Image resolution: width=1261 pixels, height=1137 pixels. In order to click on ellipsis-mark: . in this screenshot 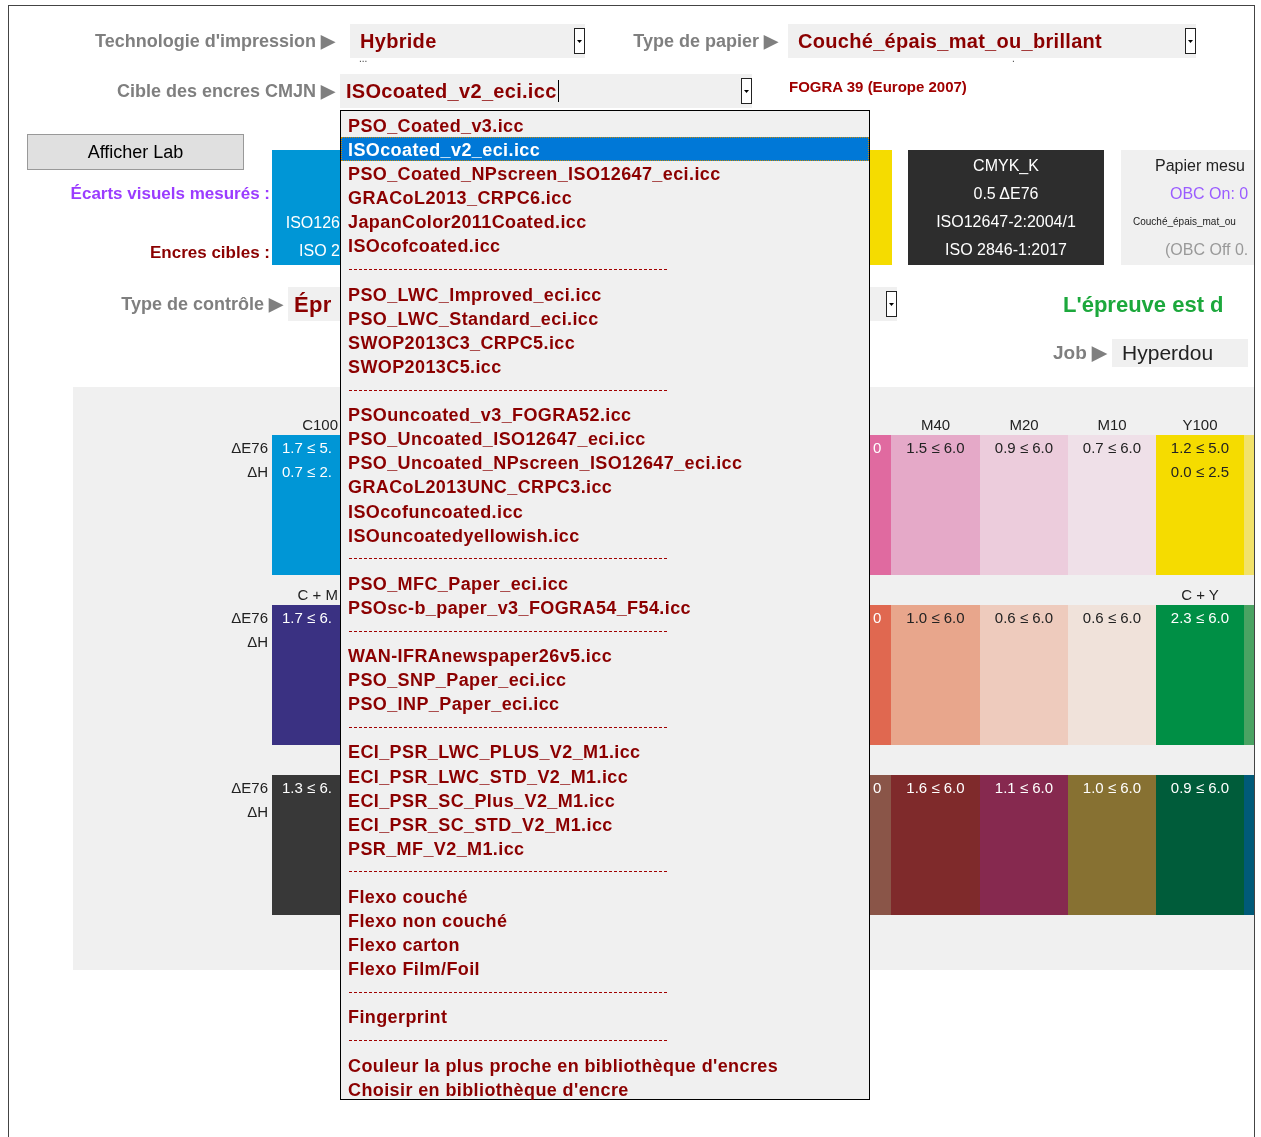, I will do `click(1013, 59)`.